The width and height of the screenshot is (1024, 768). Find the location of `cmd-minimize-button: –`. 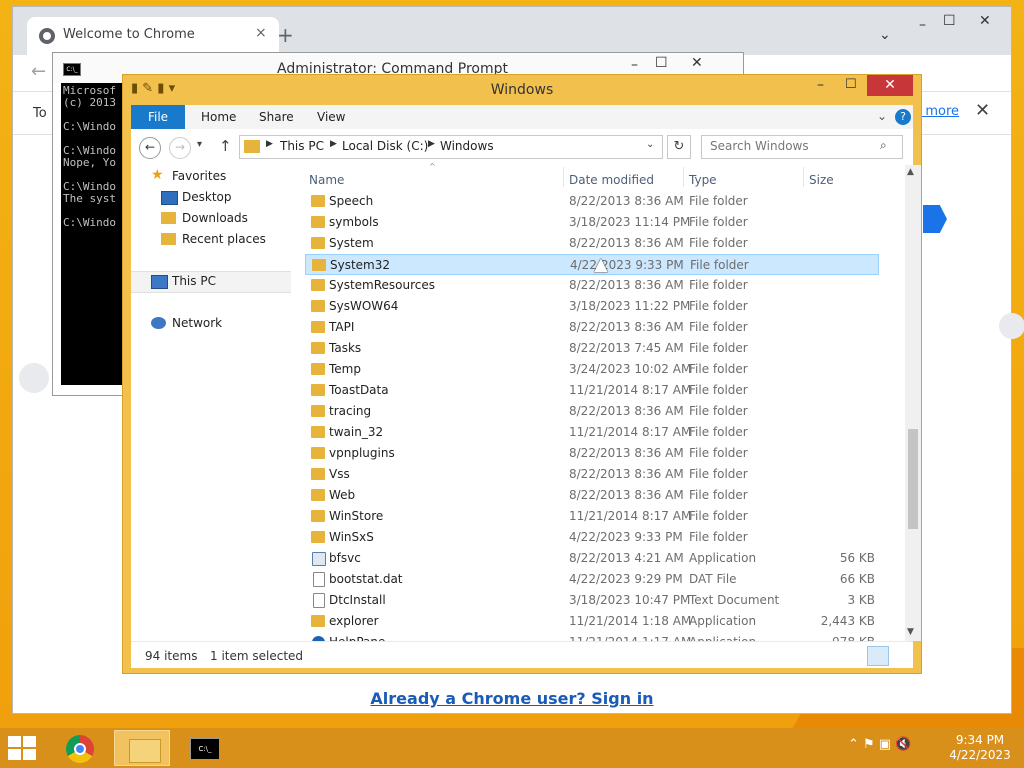

cmd-minimize-button: – is located at coordinates (634, 65).